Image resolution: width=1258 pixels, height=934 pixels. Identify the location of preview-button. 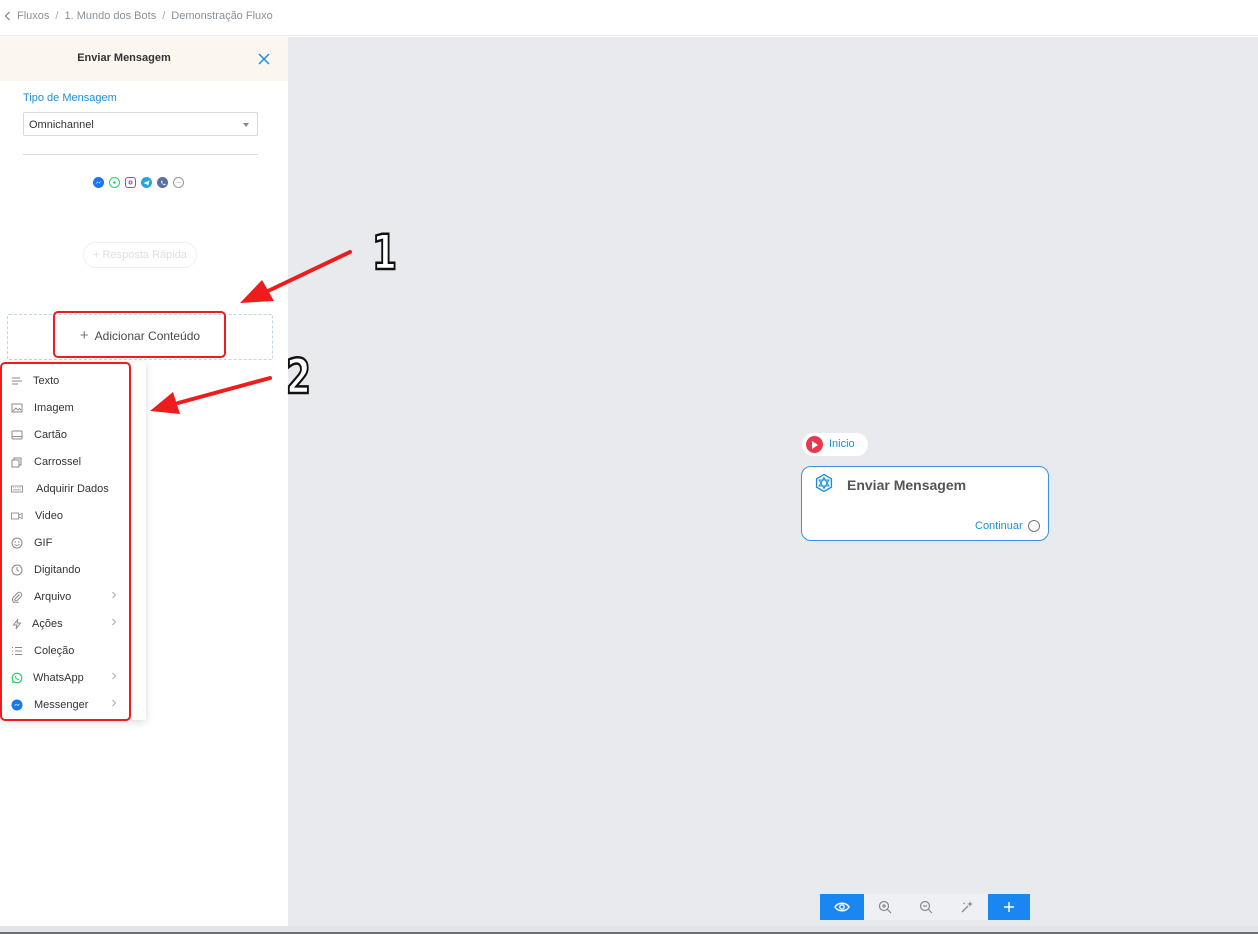
(842, 907).